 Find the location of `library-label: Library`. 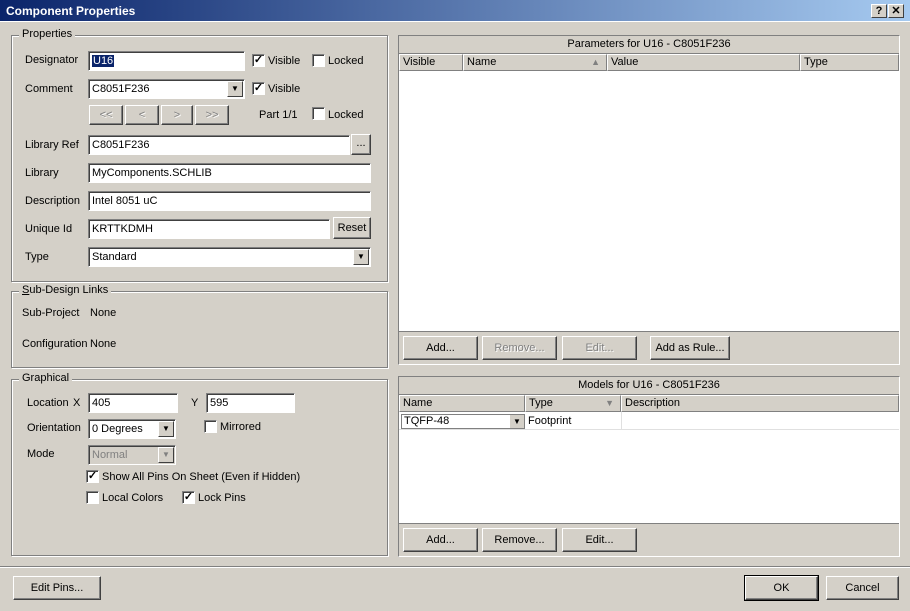

library-label: Library is located at coordinates (42, 173).